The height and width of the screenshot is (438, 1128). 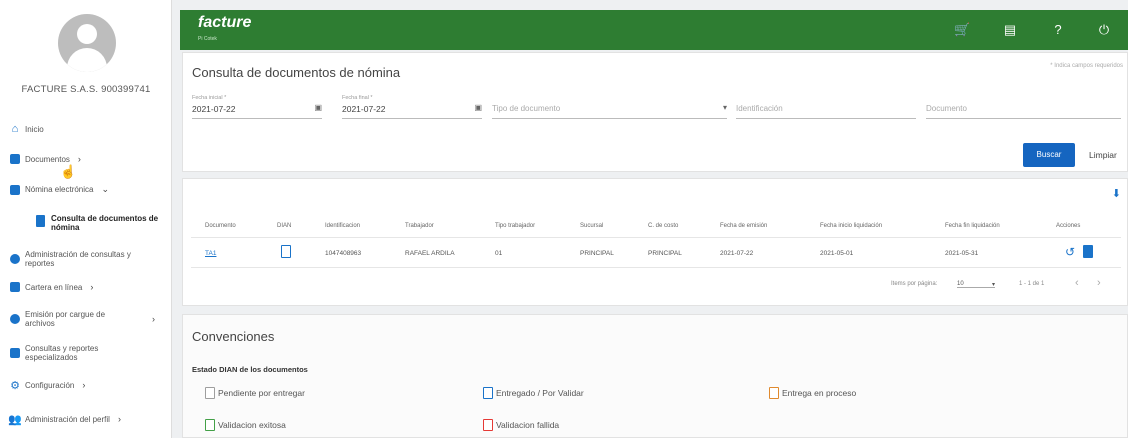 What do you see at coordinates (1077, 283) in the screenshot?
I see `prev-page-icon: ‹` at bounding box center [1077, 283].